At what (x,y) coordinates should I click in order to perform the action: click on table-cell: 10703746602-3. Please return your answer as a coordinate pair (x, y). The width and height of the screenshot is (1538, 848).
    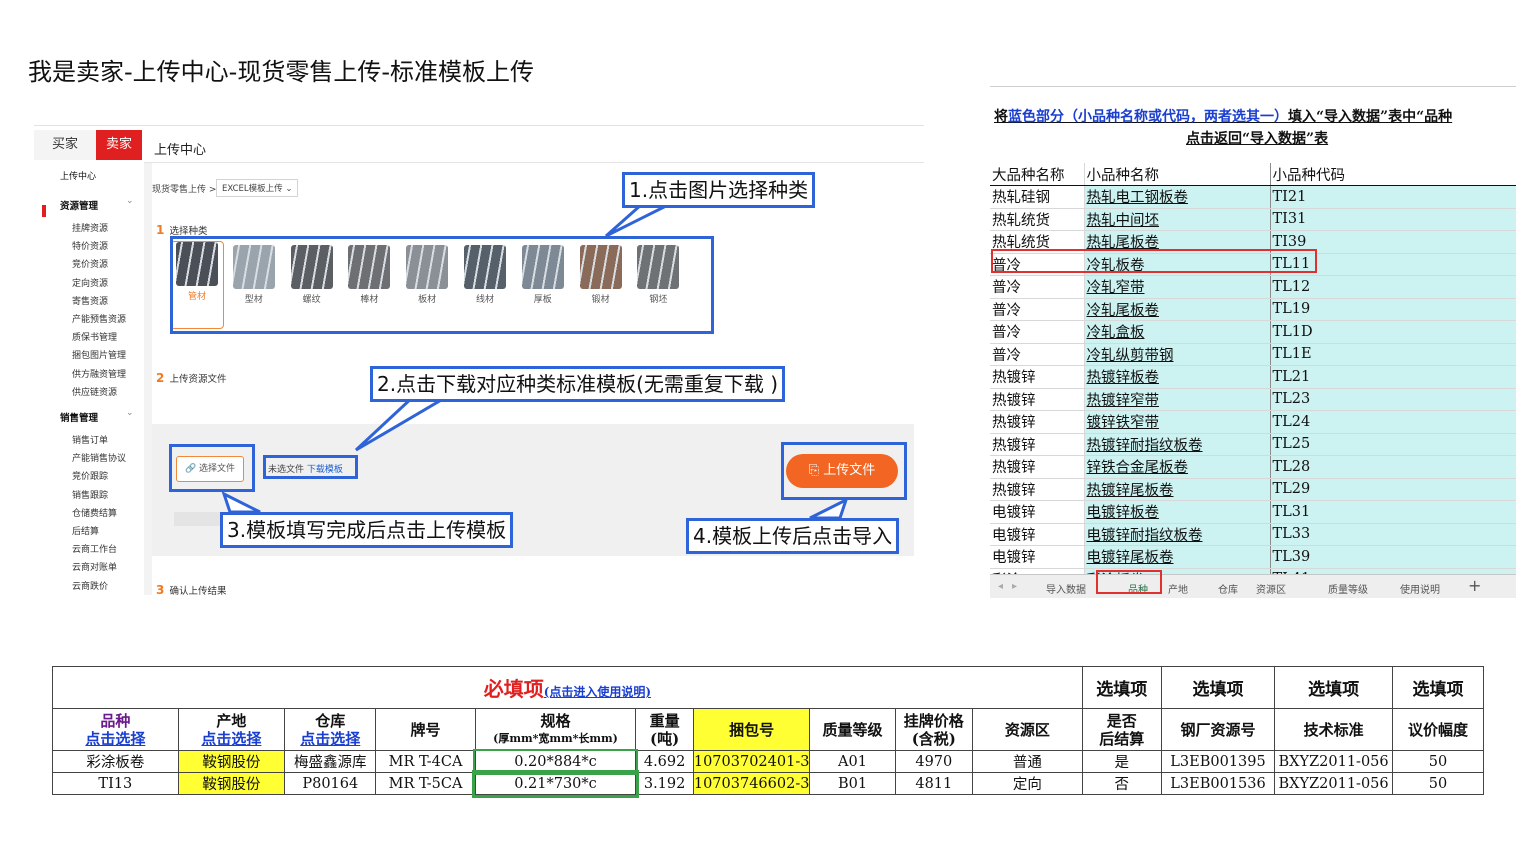
    Looking at the image, I should click on (751, 783).